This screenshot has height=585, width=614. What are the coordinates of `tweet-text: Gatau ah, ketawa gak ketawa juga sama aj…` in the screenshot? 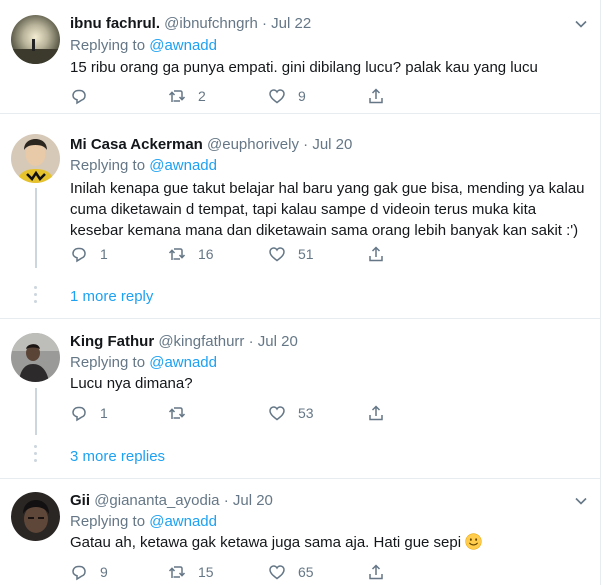 It's located at (266, 542).